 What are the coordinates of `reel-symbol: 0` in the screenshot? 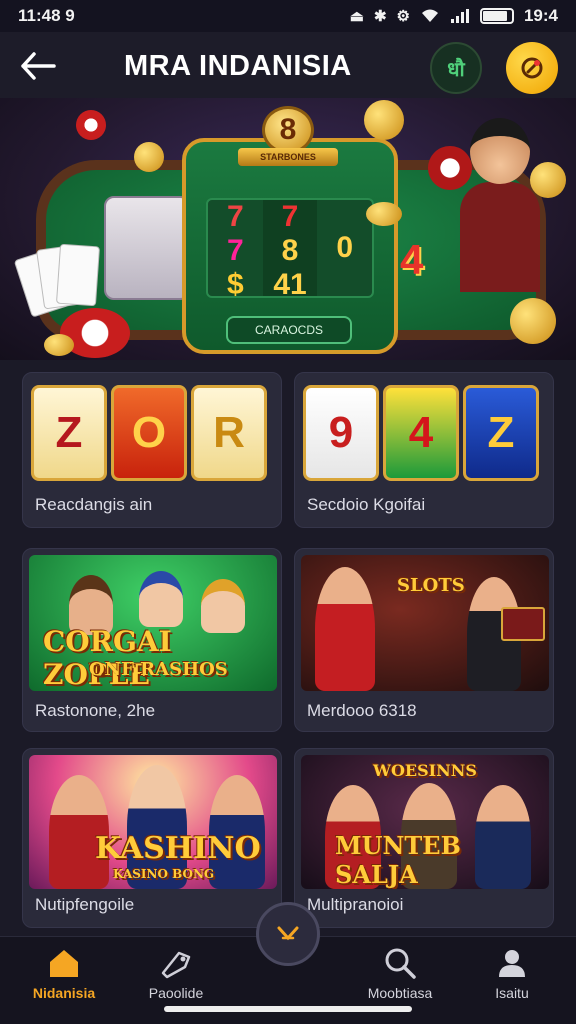 It's located at (345, 247).